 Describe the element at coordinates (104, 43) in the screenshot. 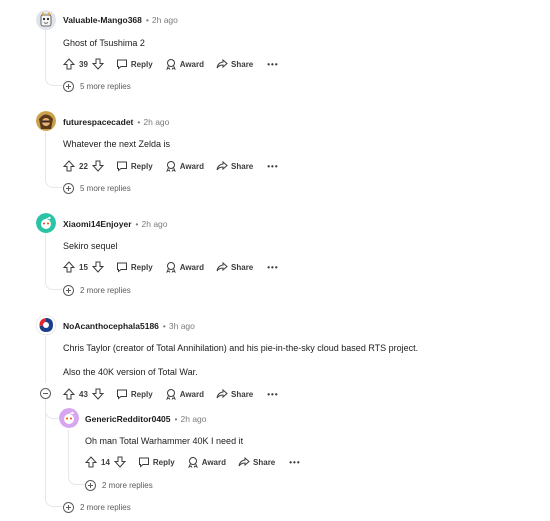

I see `comment-body: Ghost of Tsushima 2` at that location.